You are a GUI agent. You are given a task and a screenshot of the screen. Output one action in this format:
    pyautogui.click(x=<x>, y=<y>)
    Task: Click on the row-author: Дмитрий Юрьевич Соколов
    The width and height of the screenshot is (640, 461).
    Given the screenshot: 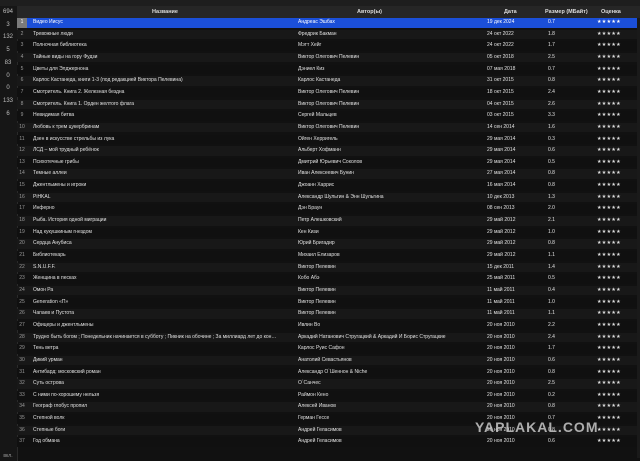 What is the action you would take?
    pyautogui.click(x=330, y=161)
    